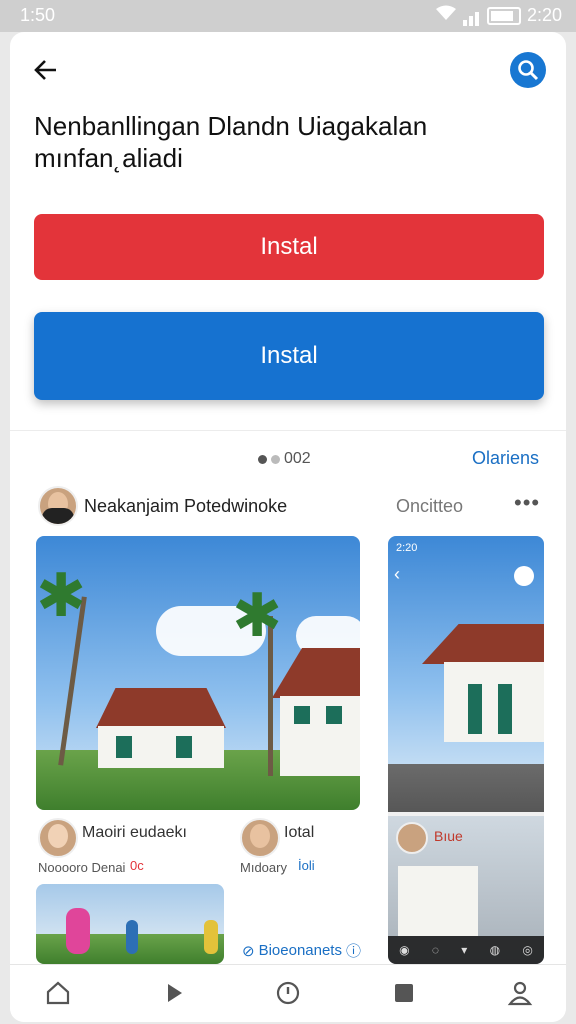 The width and height of the screenshot is (576, 1024). What do you see at coordinates (495, 950) in the screenshot?
I see `phone-nav-icon: ◍` at bounding box center [495, 950].